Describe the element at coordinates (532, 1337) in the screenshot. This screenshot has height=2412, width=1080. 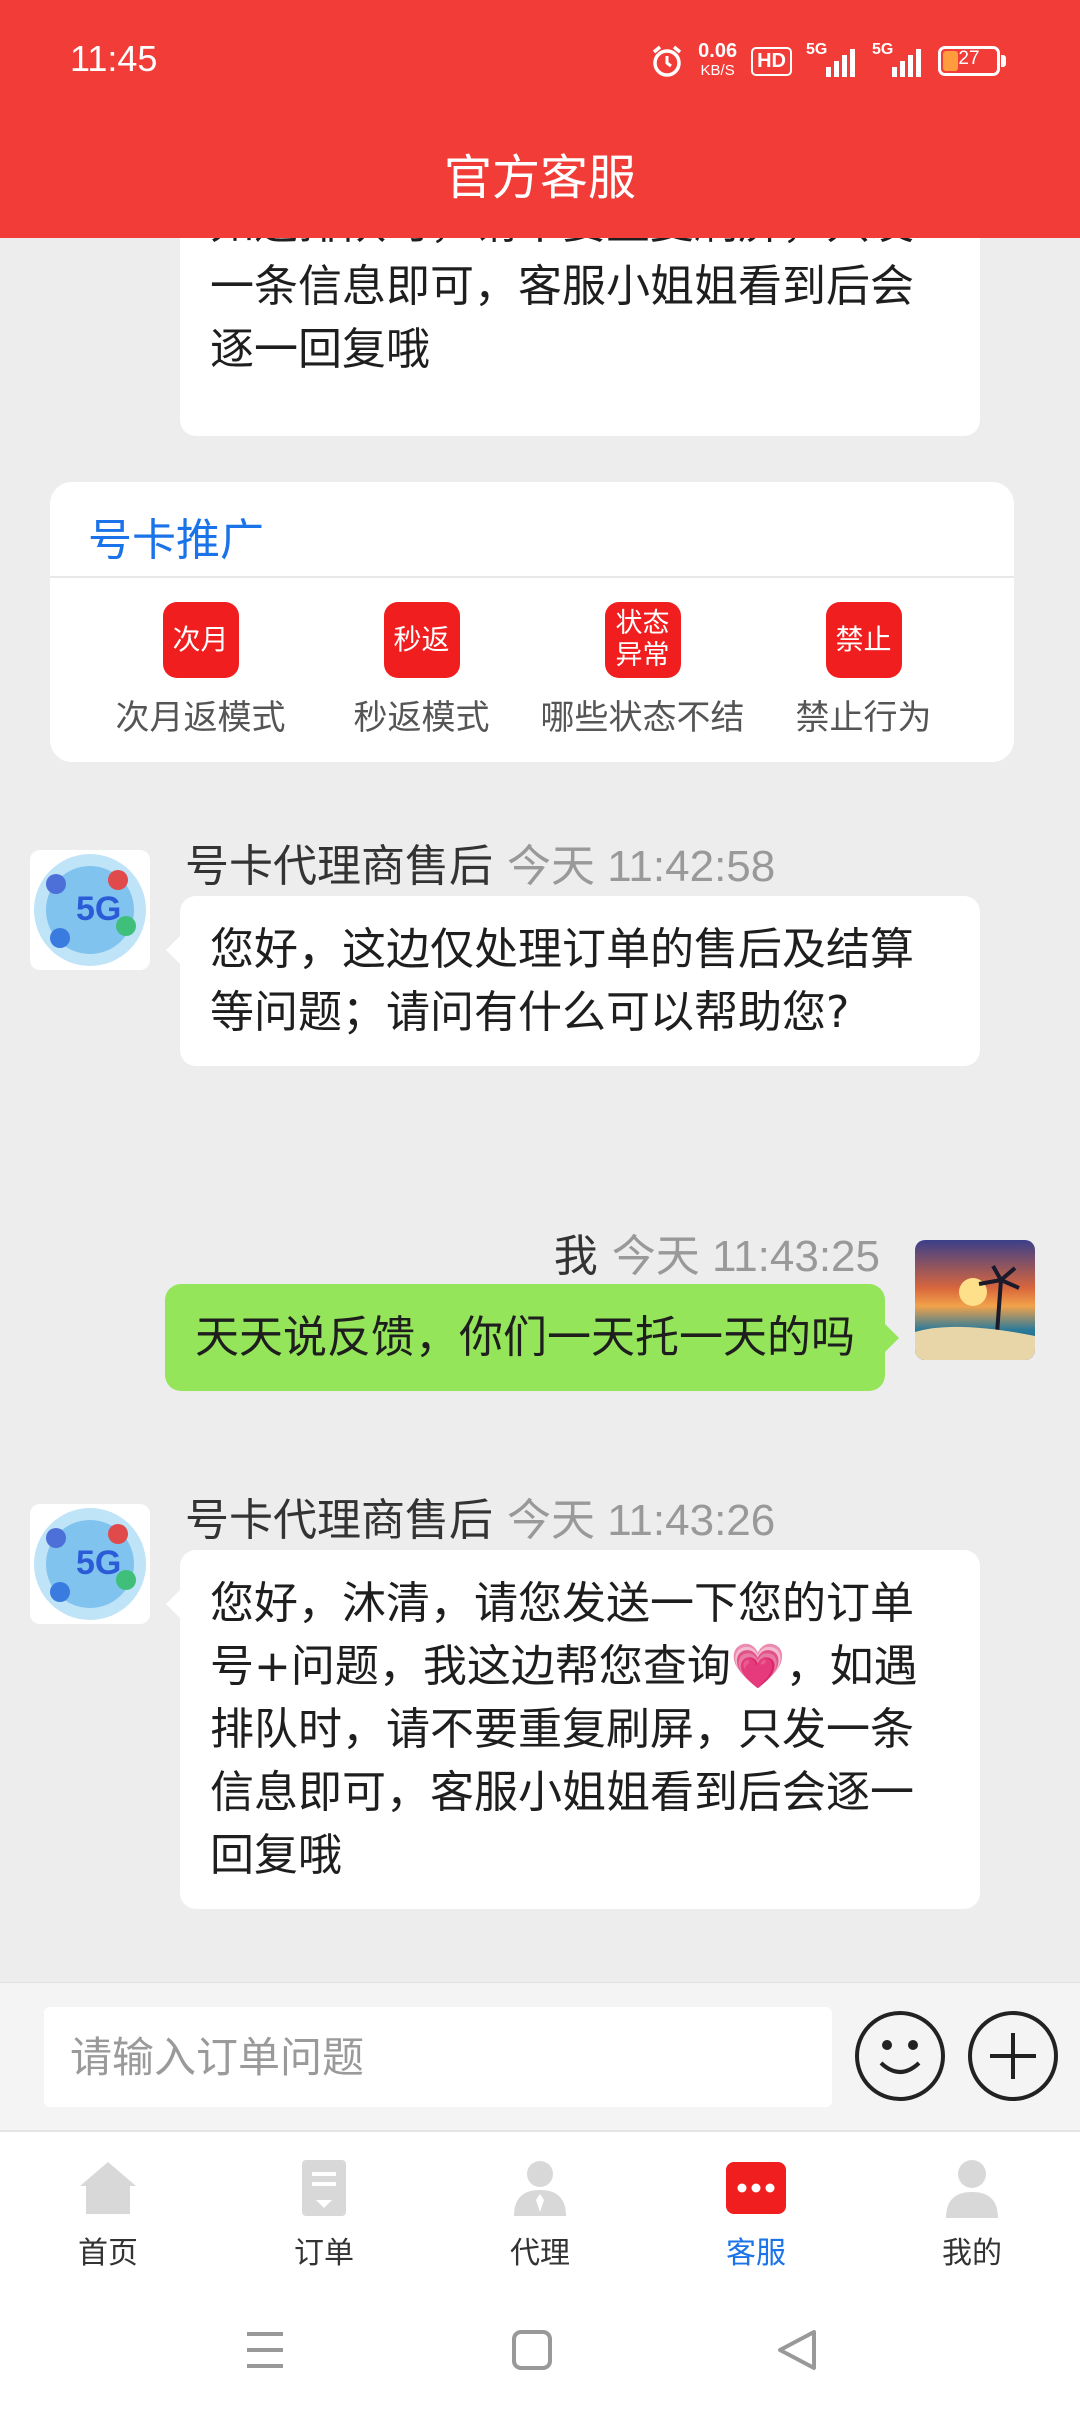
I see `message-bubble: 天天说反馈，你们一天托一天的吗` at that location.